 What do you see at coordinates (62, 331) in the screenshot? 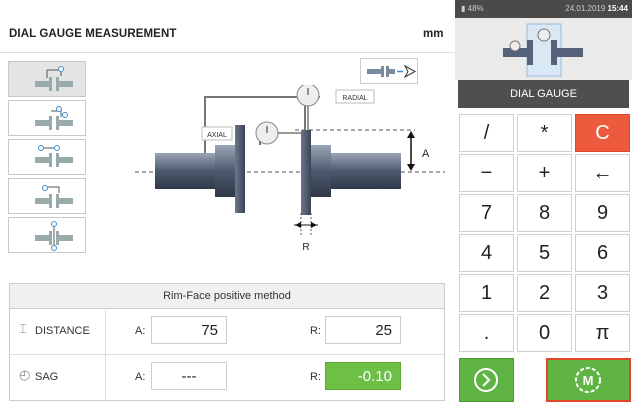
I see `distance-label: DISTANCE` at bounding box center [62, 331].